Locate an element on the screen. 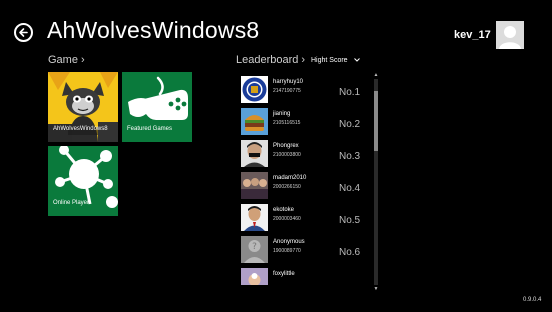 Image resolution: width=552 pixels, height=312 pixels. player-score: 2000266150 is located at coordinates (287, 187).